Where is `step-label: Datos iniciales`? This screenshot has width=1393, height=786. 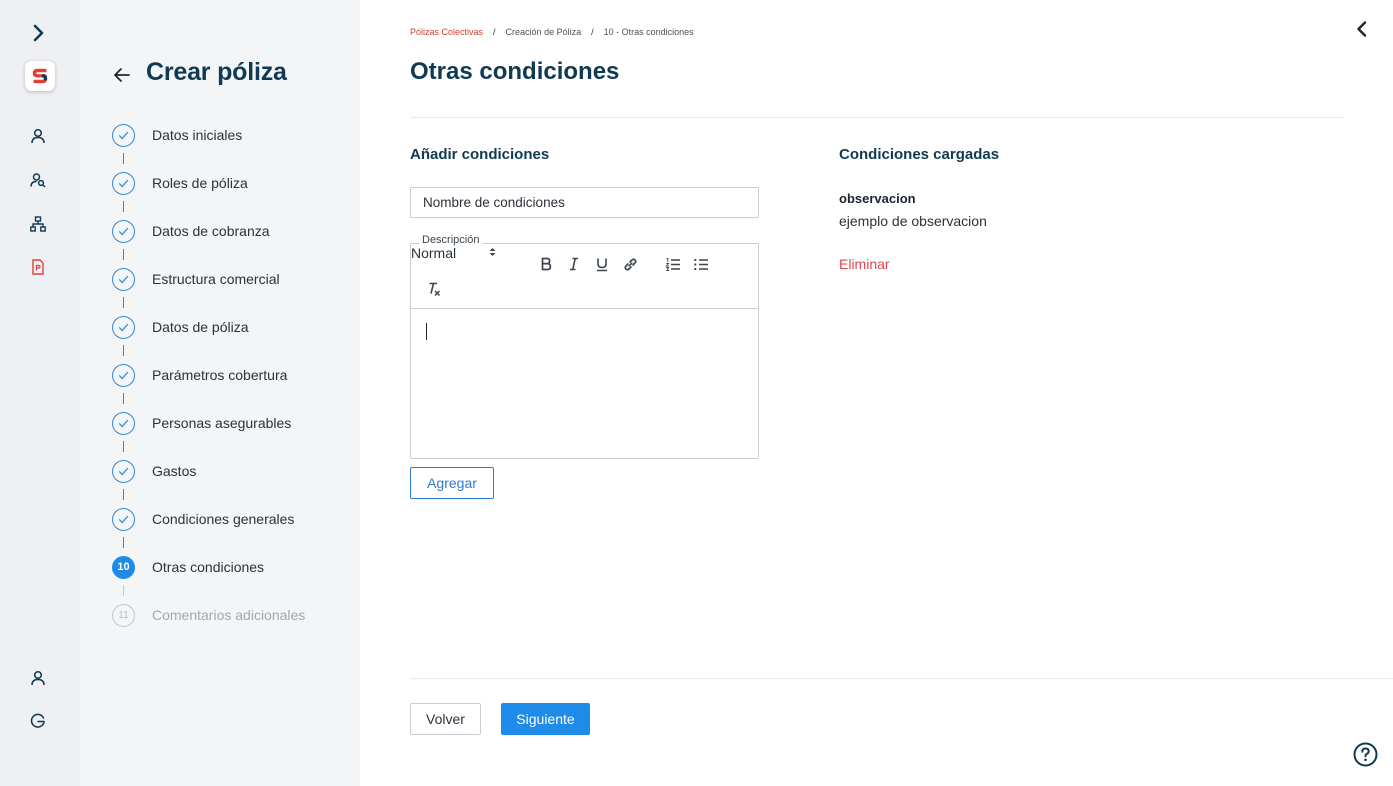
step-label: Datos iniciales is located at coordinates (197, 135).